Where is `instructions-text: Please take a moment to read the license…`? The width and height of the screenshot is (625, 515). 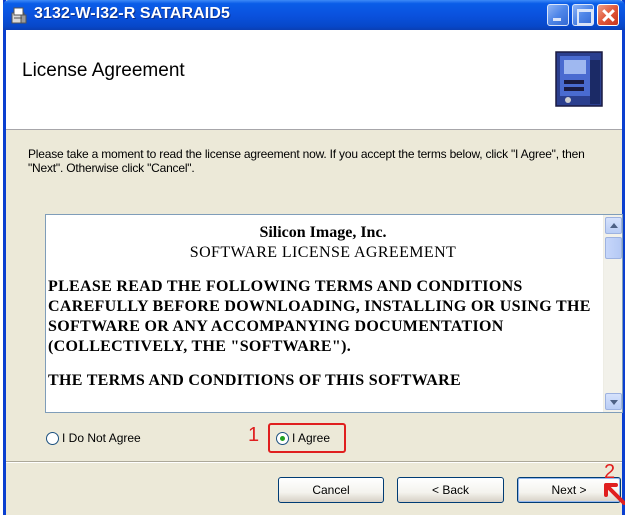
instructions-text: Please take a moment to read the license… is located at coordinates (306, 161).